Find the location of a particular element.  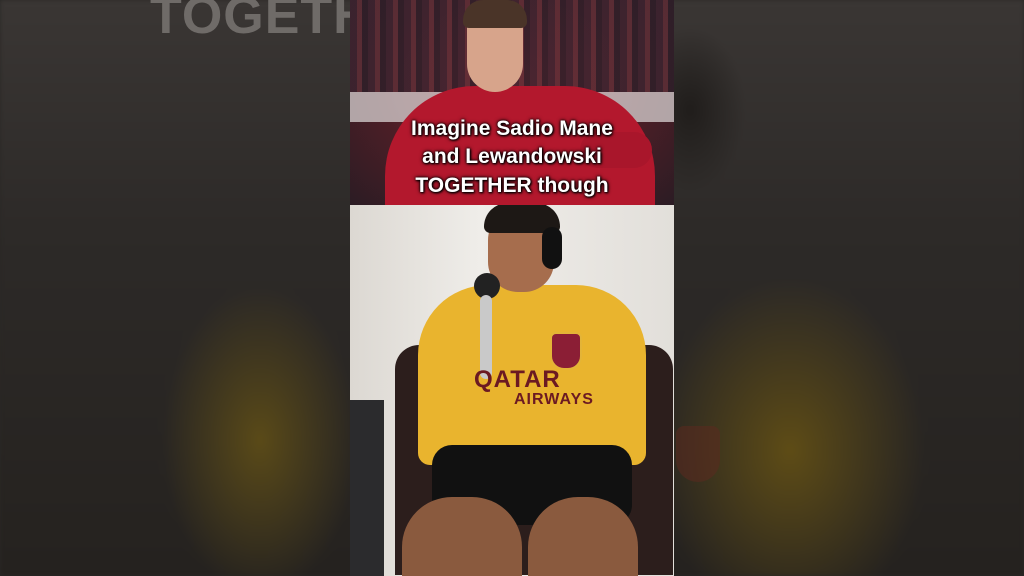

caption-line-1: Imagine Sadio Mane is located at coordinates (512, 128).